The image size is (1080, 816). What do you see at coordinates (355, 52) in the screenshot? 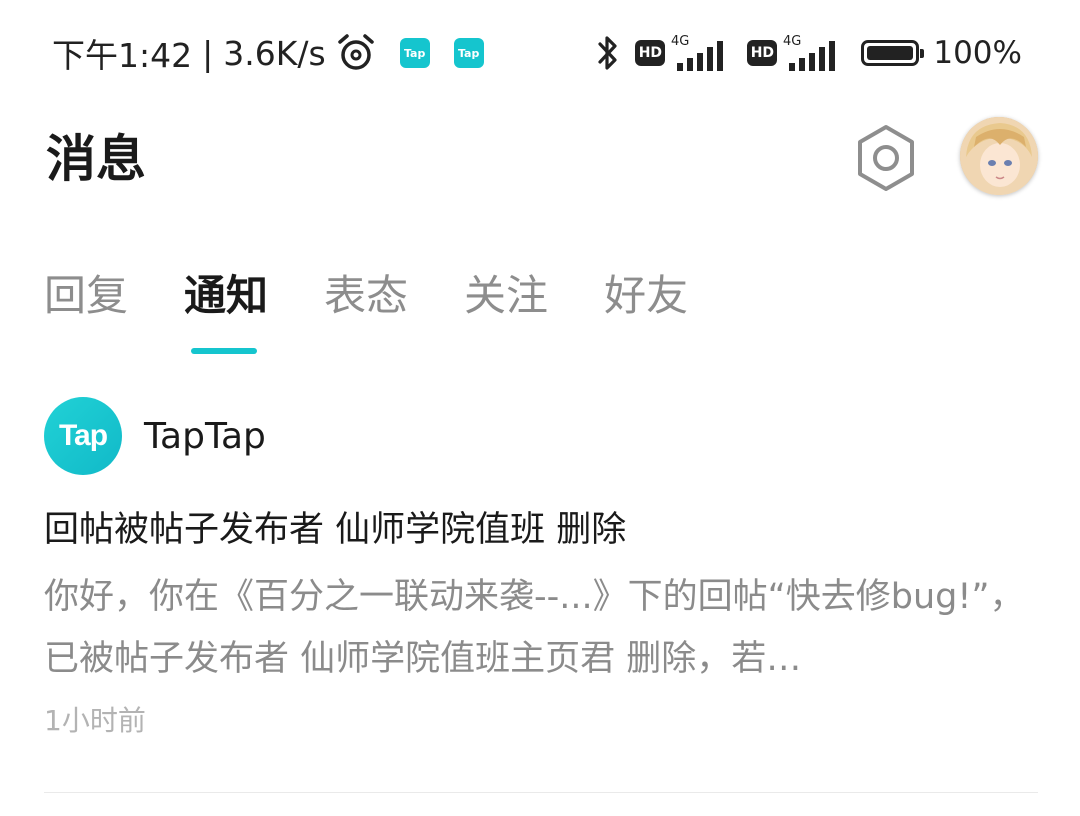
I see `alarm-icon` at bounding box center [355, 52].